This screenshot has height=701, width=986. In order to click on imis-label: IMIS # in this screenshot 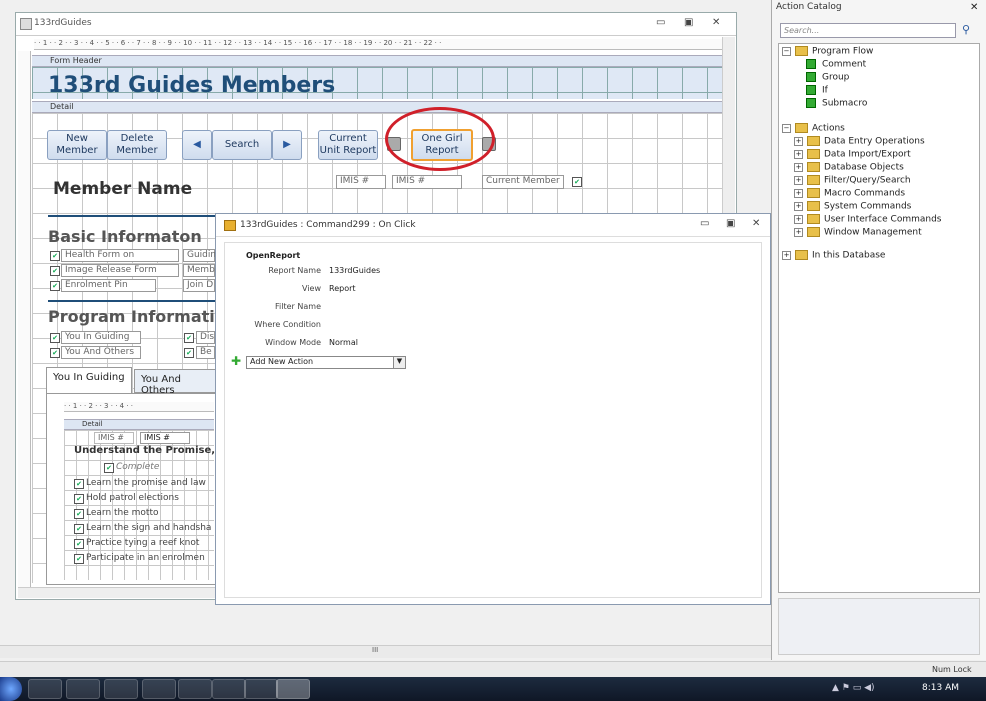, I will do `click(361, 182)`.